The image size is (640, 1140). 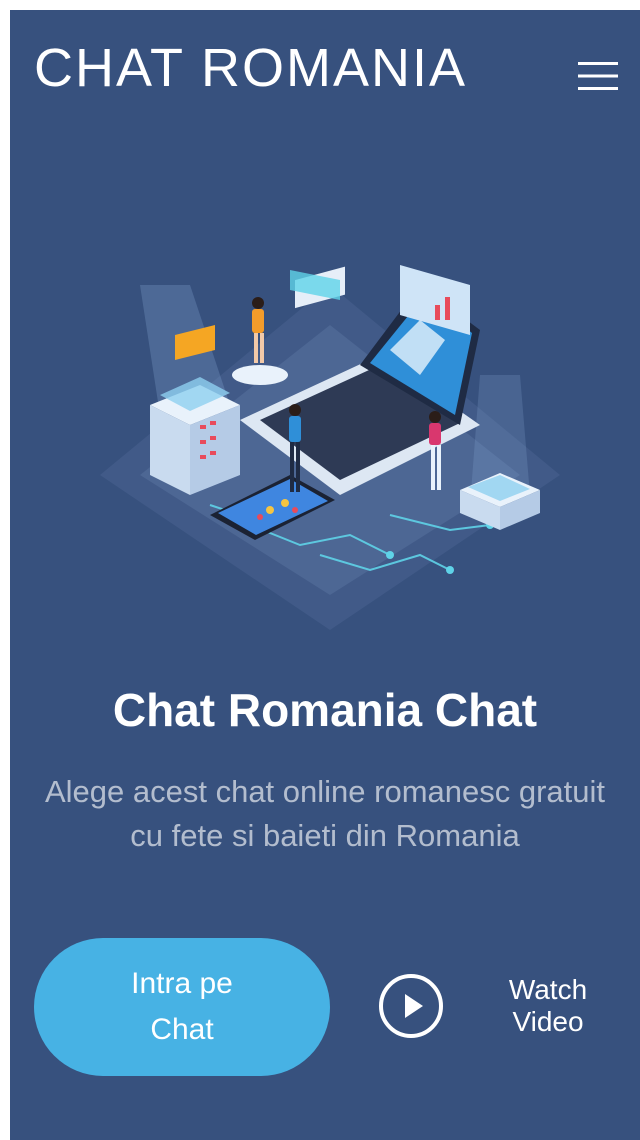 I want to click on header: CHAT ROMANIA, so click(x=325, y=70).